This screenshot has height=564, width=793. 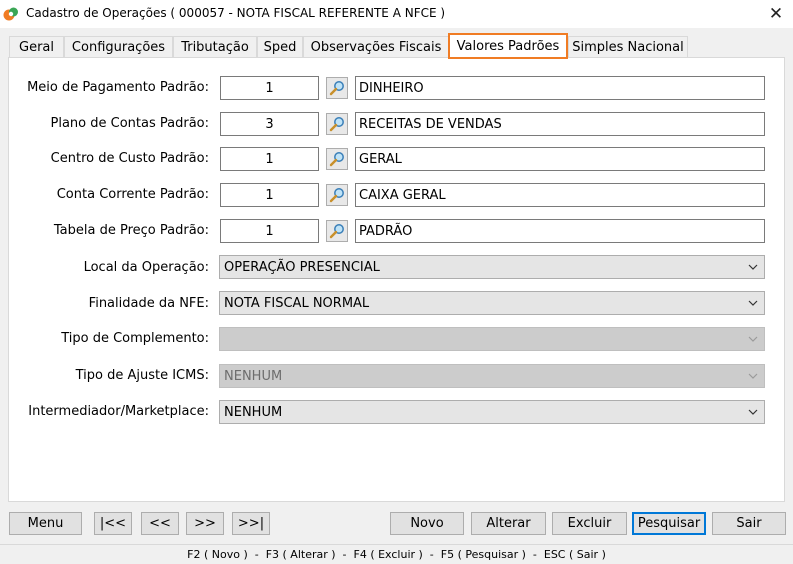 What do you see at coordinates (560, 231) in the screenshot?
I see `tabela-preco-description: PADRÃO` at bounding box center [560, 231].